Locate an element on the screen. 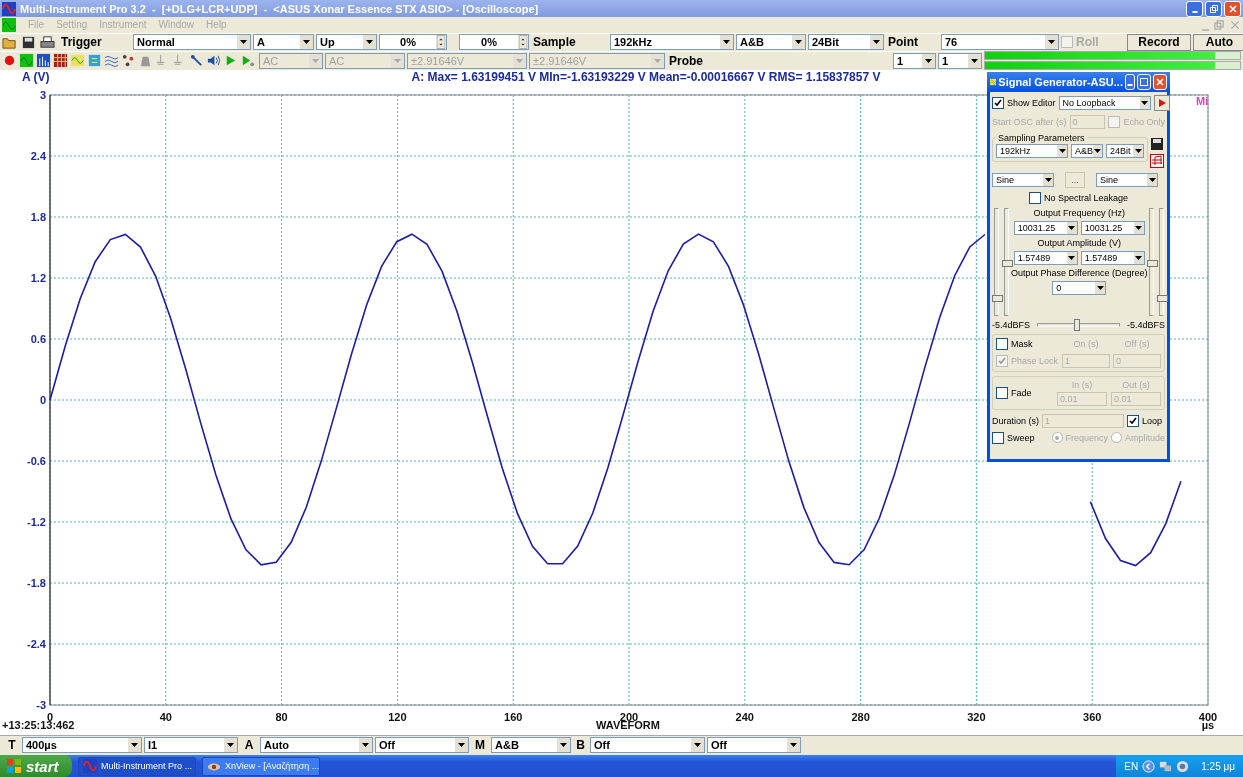 The image size is (1243, 777). restore-button is located at coordinates (1213, 8).